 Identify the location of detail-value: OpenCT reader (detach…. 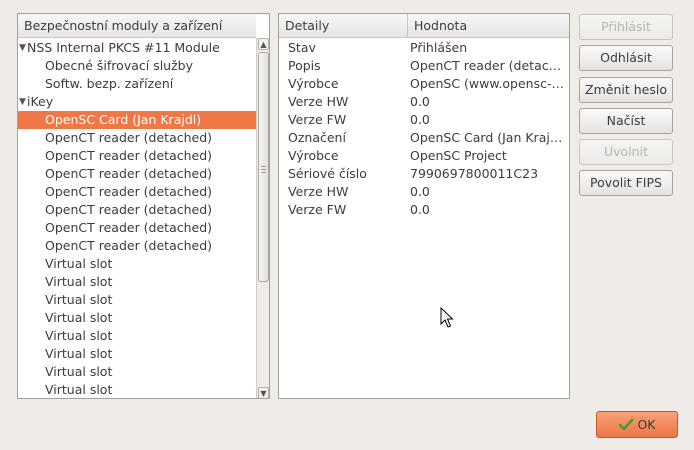
(488, 65).